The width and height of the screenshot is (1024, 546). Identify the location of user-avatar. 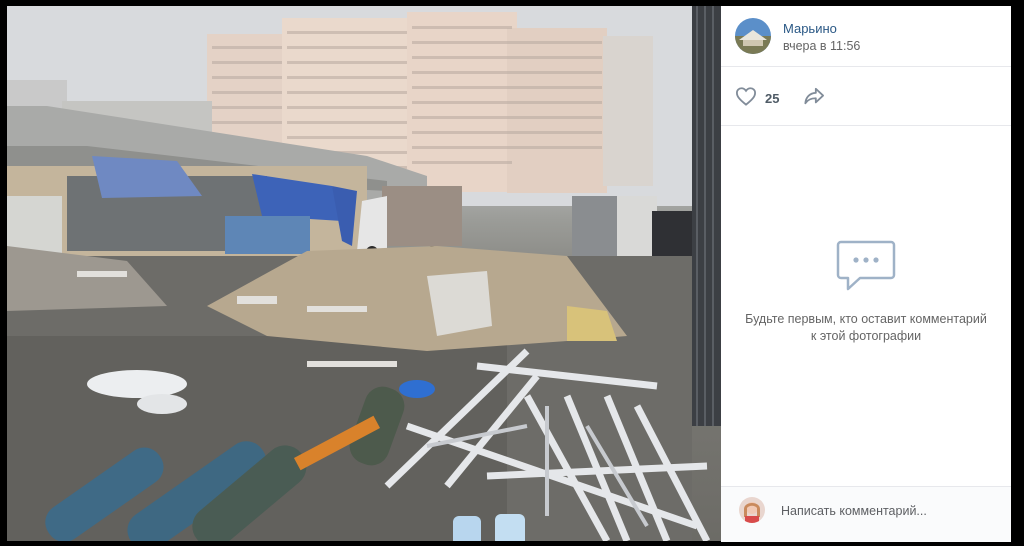
(752, 510).